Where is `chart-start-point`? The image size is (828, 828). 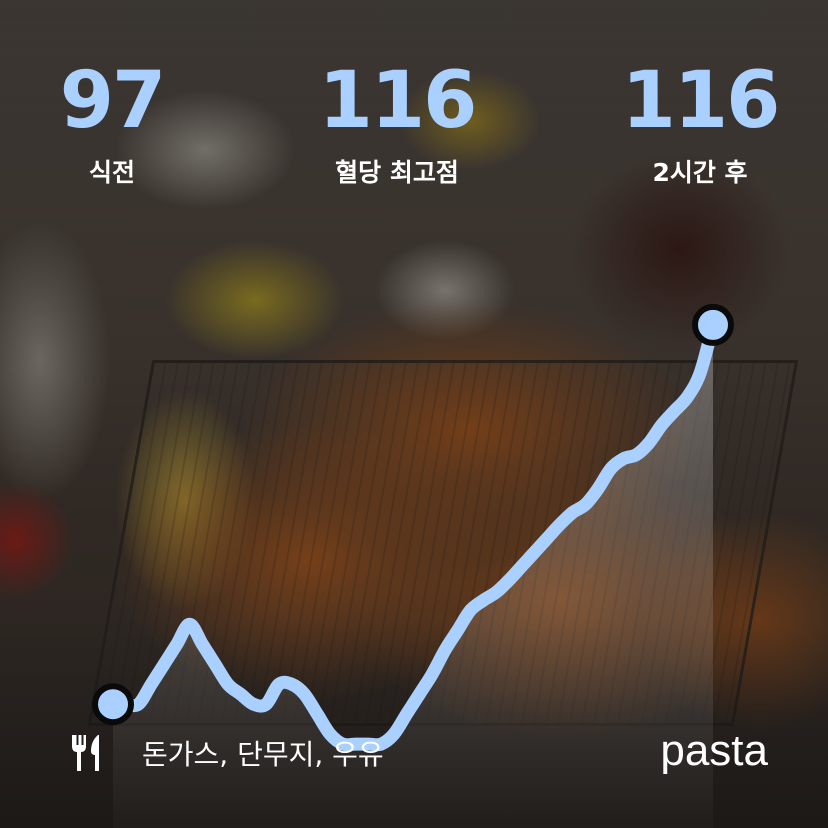
chart-start-point is located at coordinates (113, 704).